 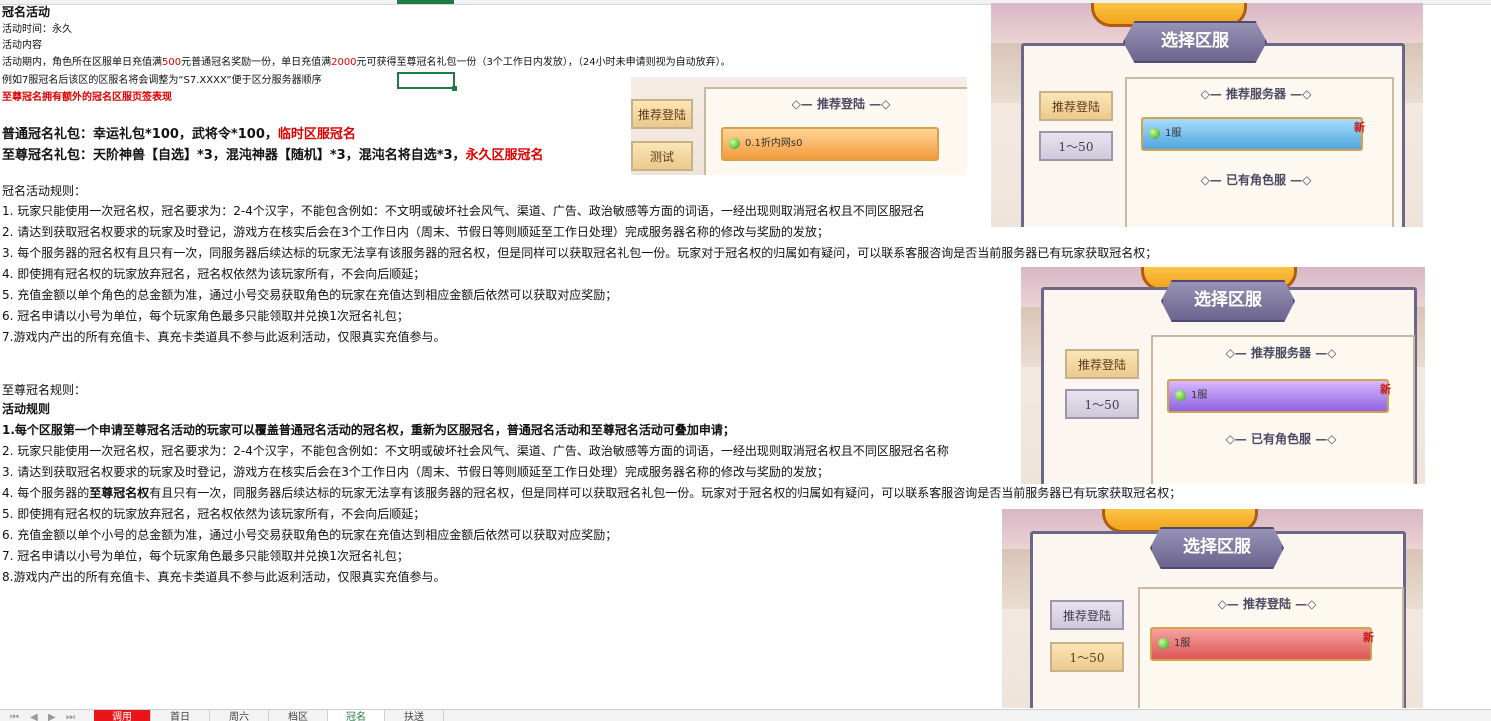 What do you see at coordinates (214, 274) in the screenshot?
I see `rules1-item: 4. 即使拥有冠名权的玩家放弃冠名，冠名权依然为该玩家所有，不会向后顺延；` at bounding box center [214, 274].